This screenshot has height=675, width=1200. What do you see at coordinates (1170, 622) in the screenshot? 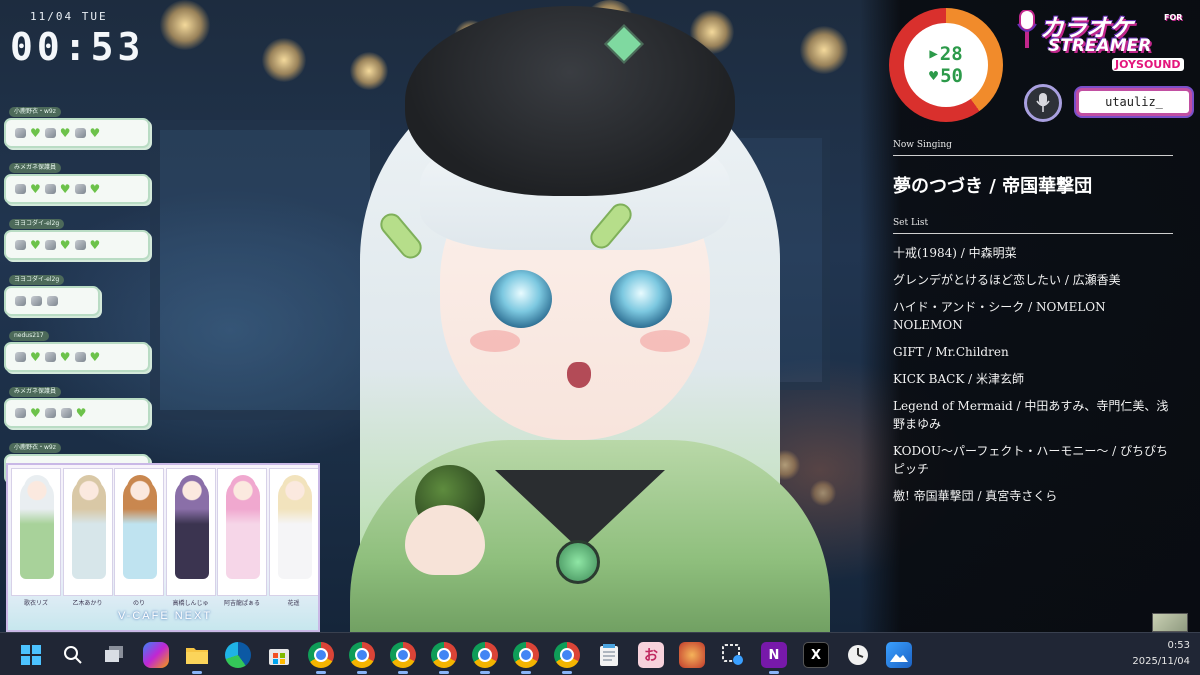
I see `mini-thumbnail` at bounding box center [1170, 622].